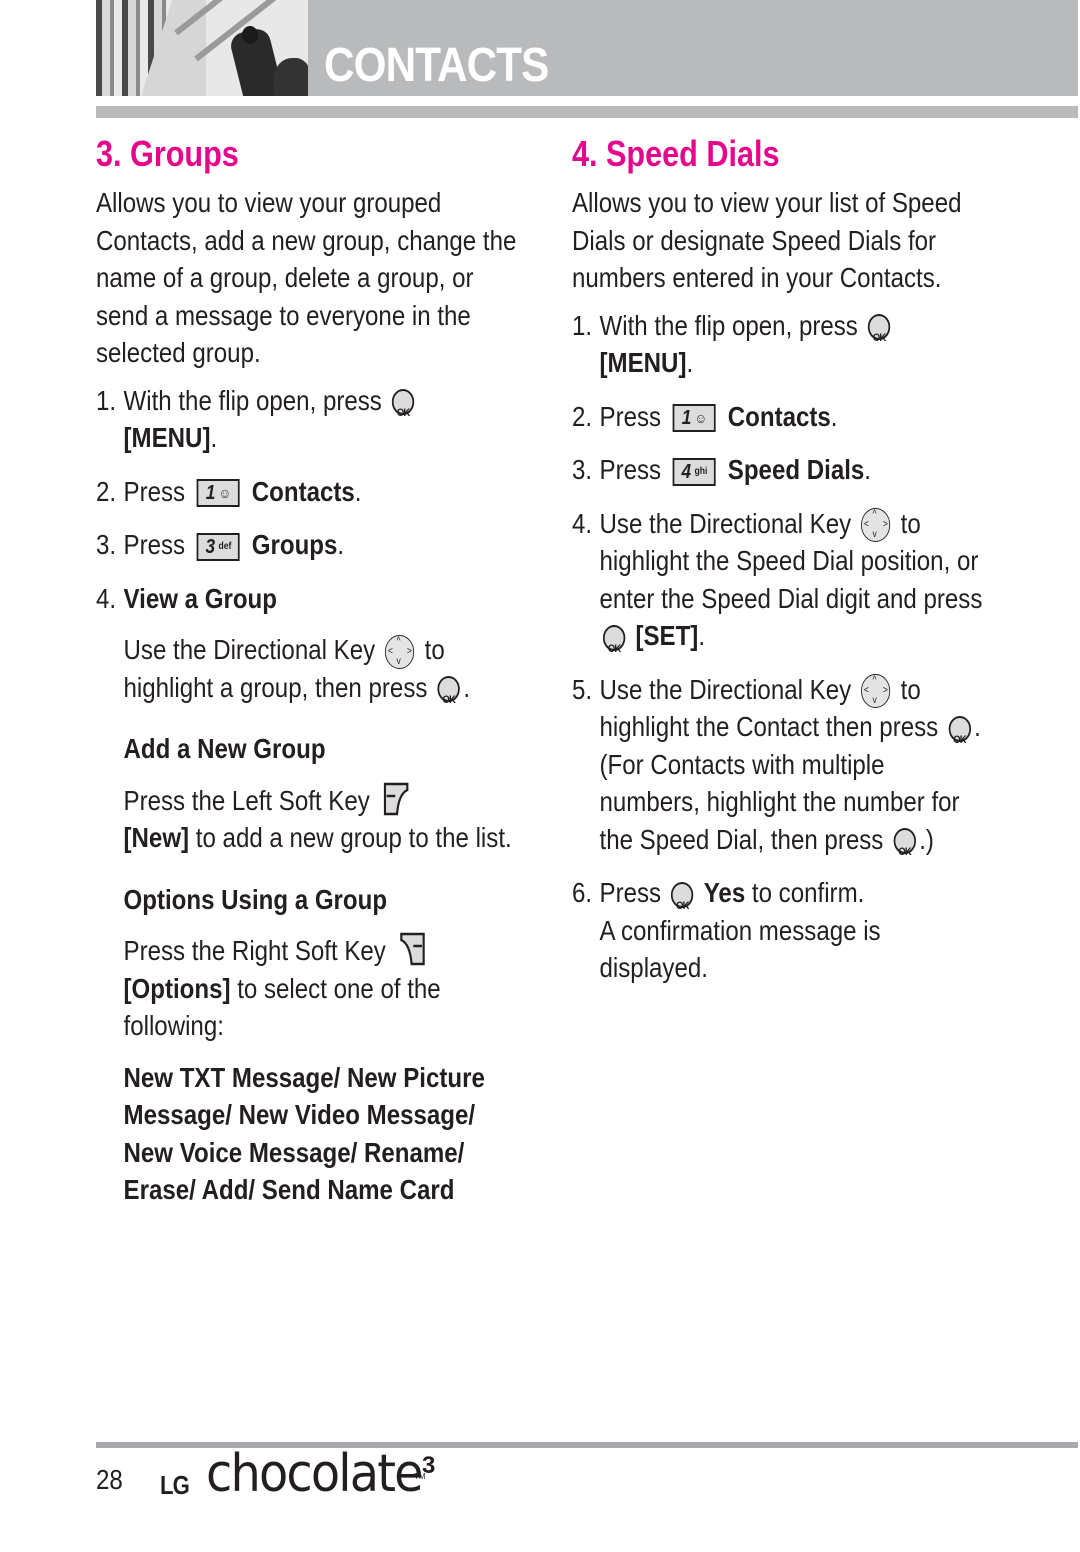 The width and height of the screenshot is (1080, 1552). I want to click on page-number: 28, so click(109, 1479).